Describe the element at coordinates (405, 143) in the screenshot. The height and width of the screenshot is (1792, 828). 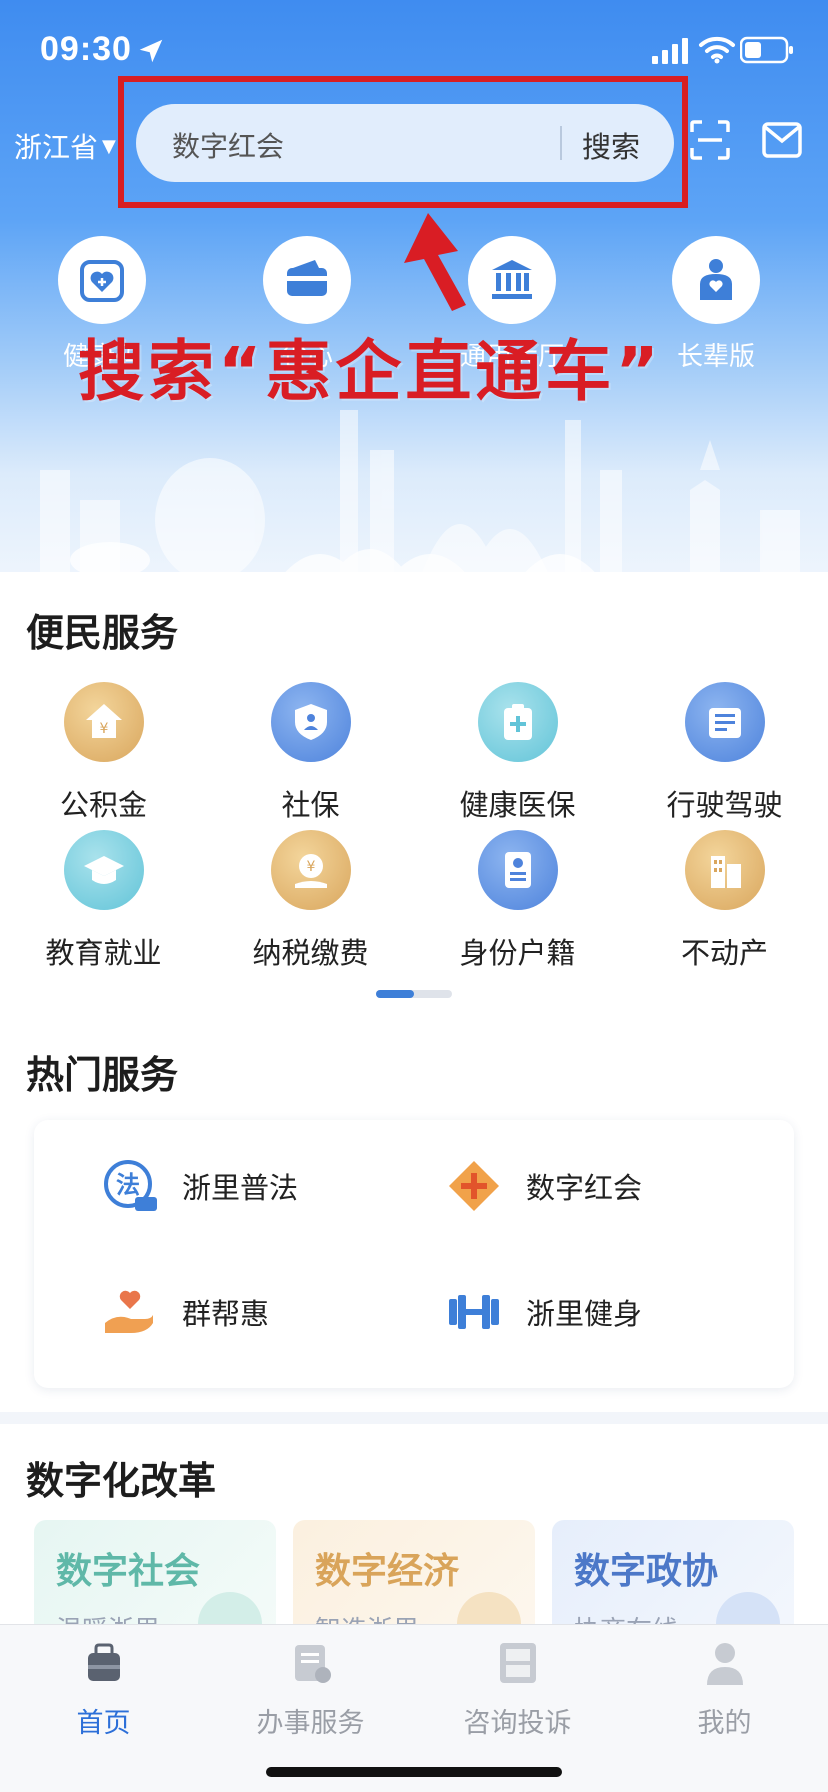
I see `search-input: 数字红会 搜索` at that location.